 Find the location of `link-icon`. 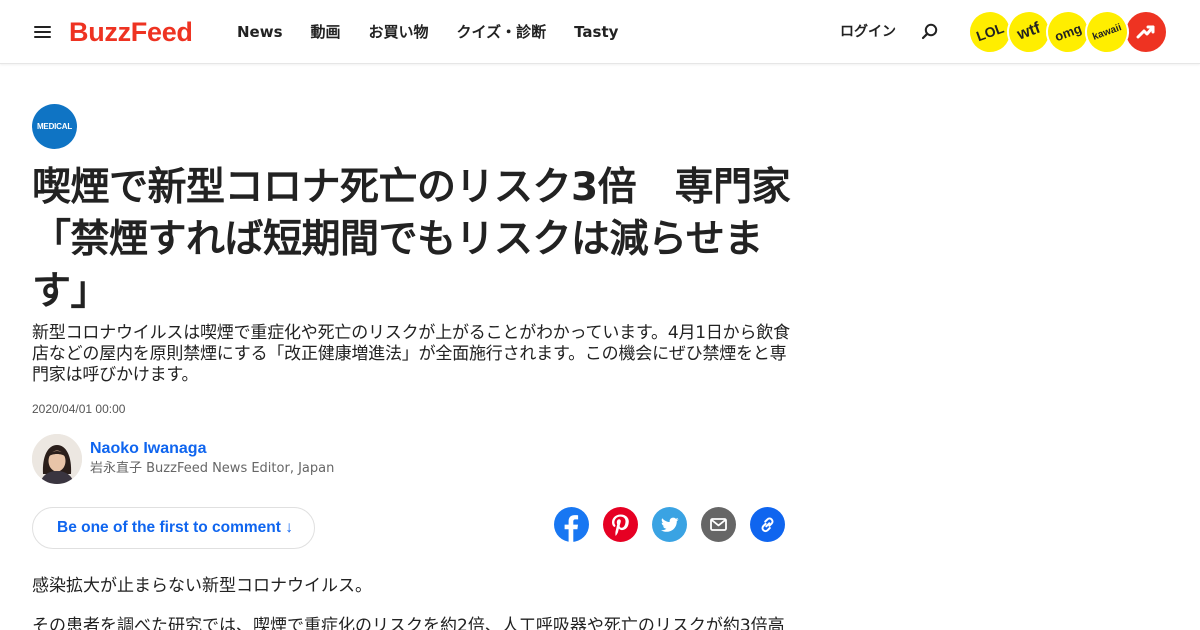

link-icon is located at coordinates (767, 524).